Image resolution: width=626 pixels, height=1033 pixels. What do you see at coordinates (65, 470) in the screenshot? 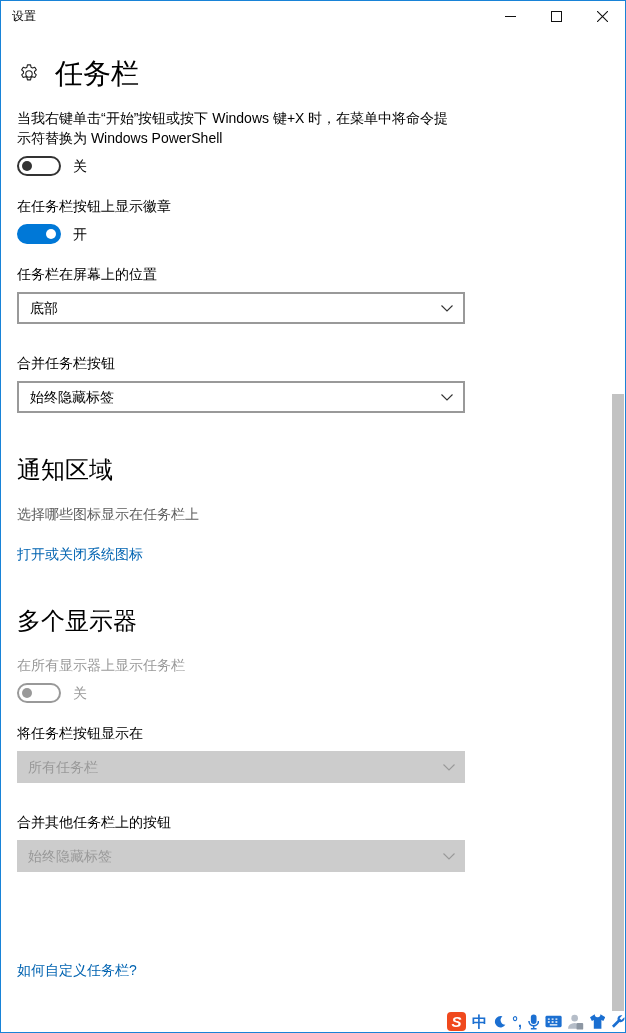
I see `section-heading: 通知区域` at bounding box center [65, 470].